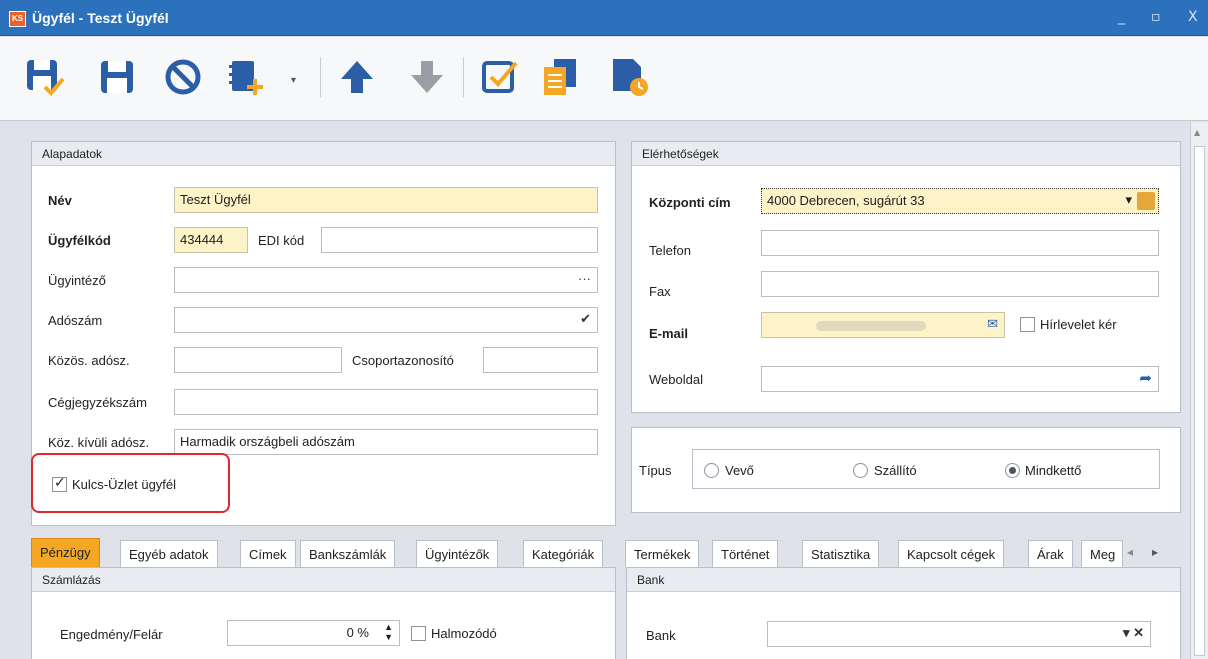  I want to click on tab-ugyintezok: Ügyintézők, so click(457, 553).